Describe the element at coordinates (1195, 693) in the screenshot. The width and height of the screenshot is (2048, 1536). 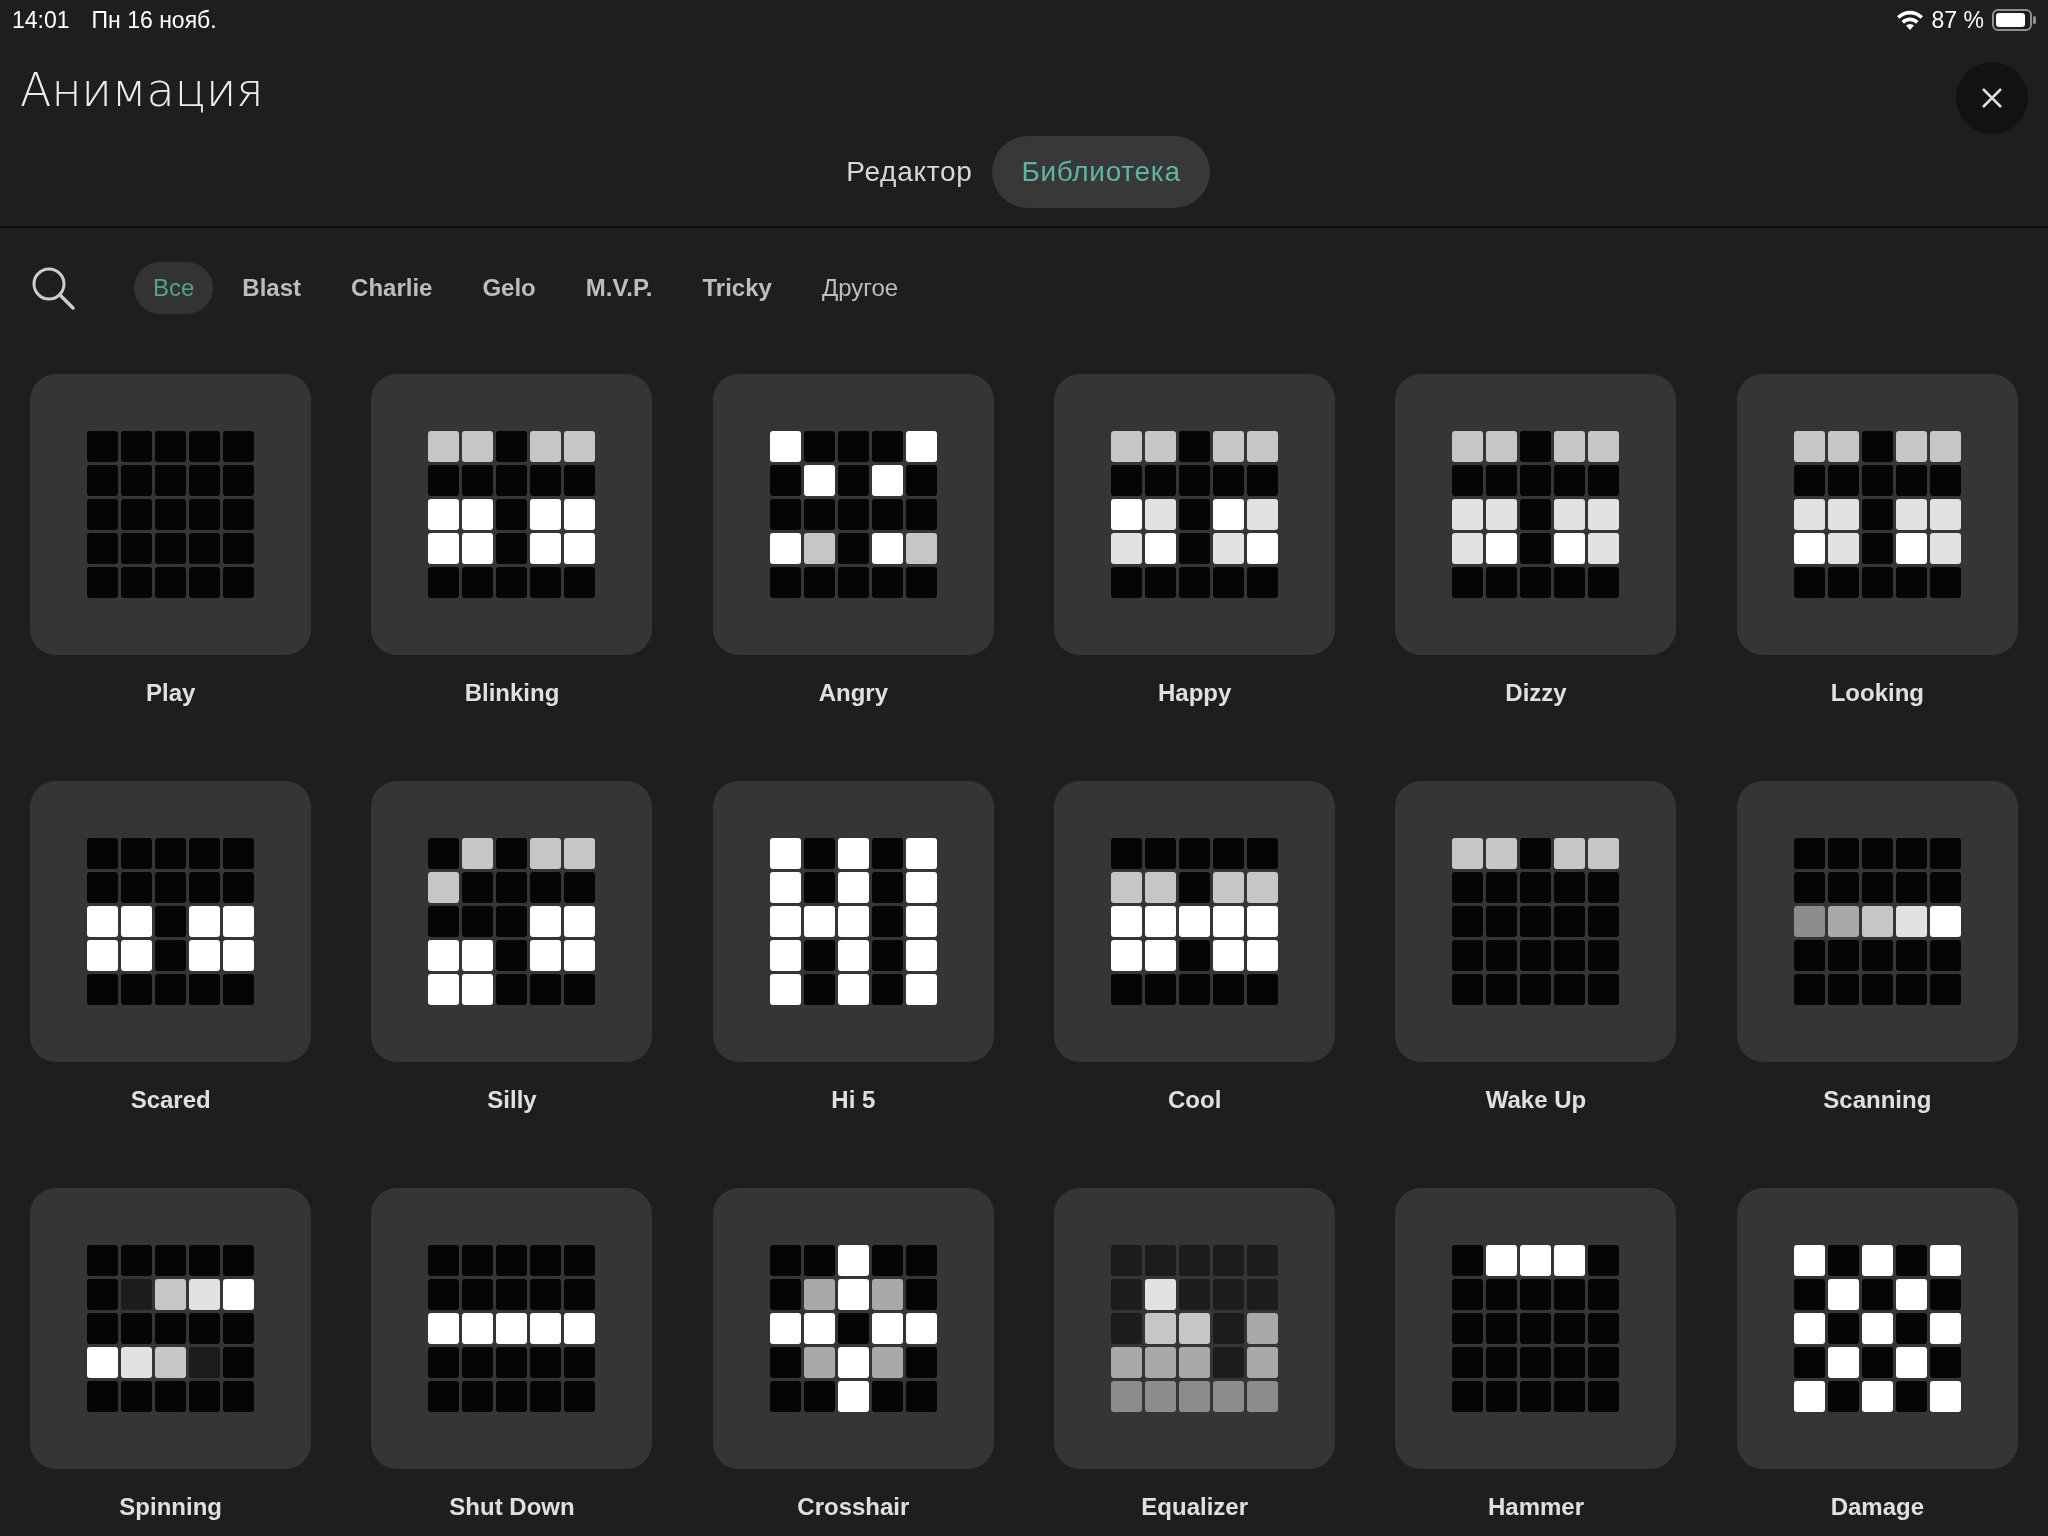
I see `animation-name: Happy` at that location.